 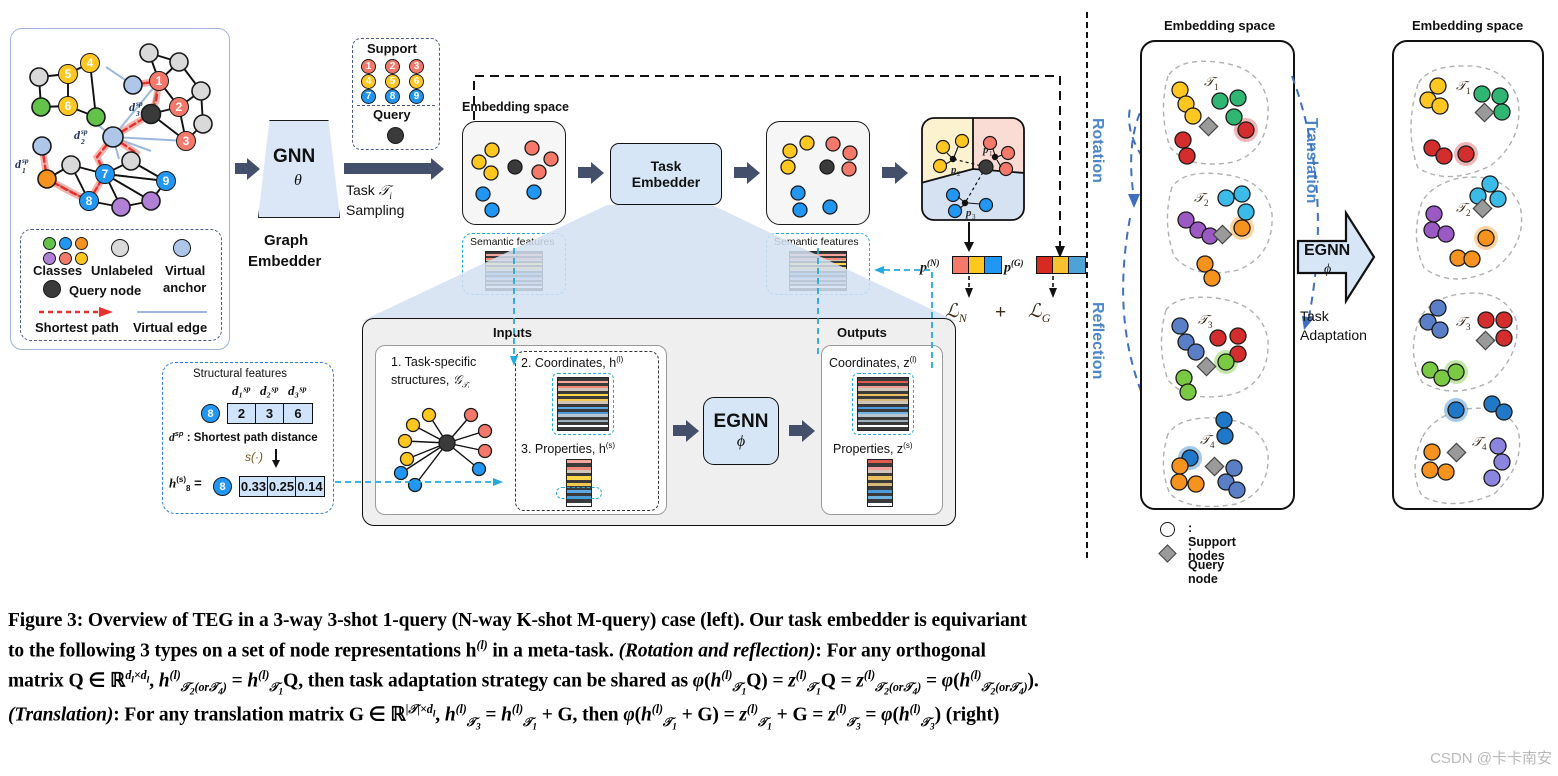 I want to click on semantic-features-label-1: Semantic features, so click(x=512, y=242).